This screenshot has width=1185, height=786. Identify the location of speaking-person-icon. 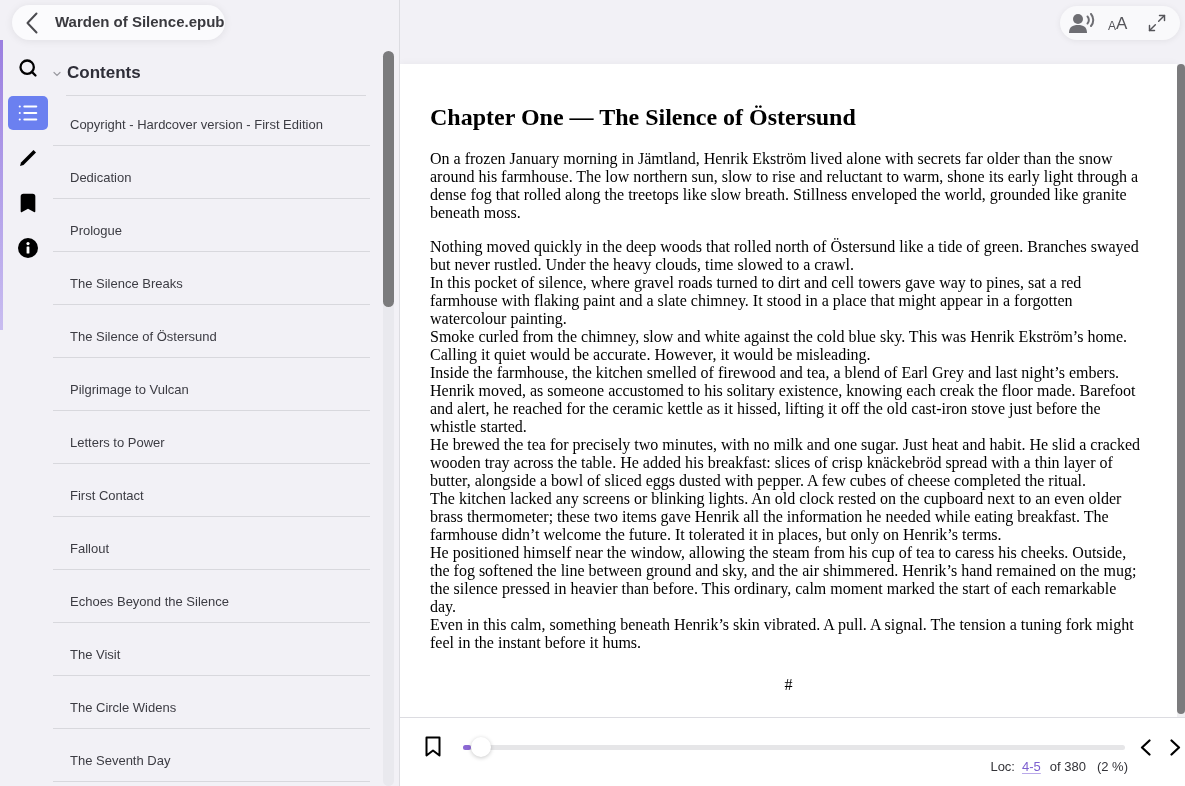
(1082, 23).